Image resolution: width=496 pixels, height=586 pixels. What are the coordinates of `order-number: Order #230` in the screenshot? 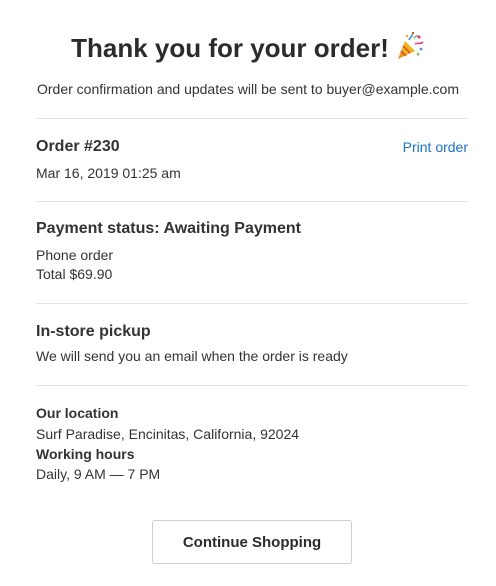 It's located at (78, 146).